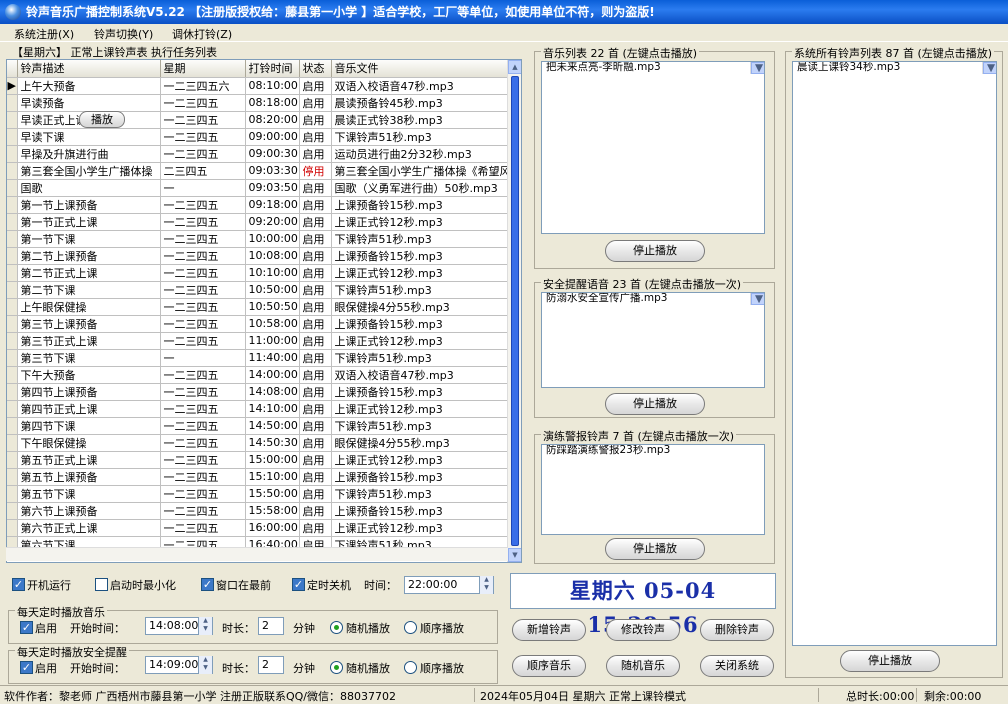 This screenshot has width=1008, height=704. I want to click on table-row: 第五节上课预备 一二三四五 15:10:00 启用 上课预备铃15秒.mp3, so click(257, 477).